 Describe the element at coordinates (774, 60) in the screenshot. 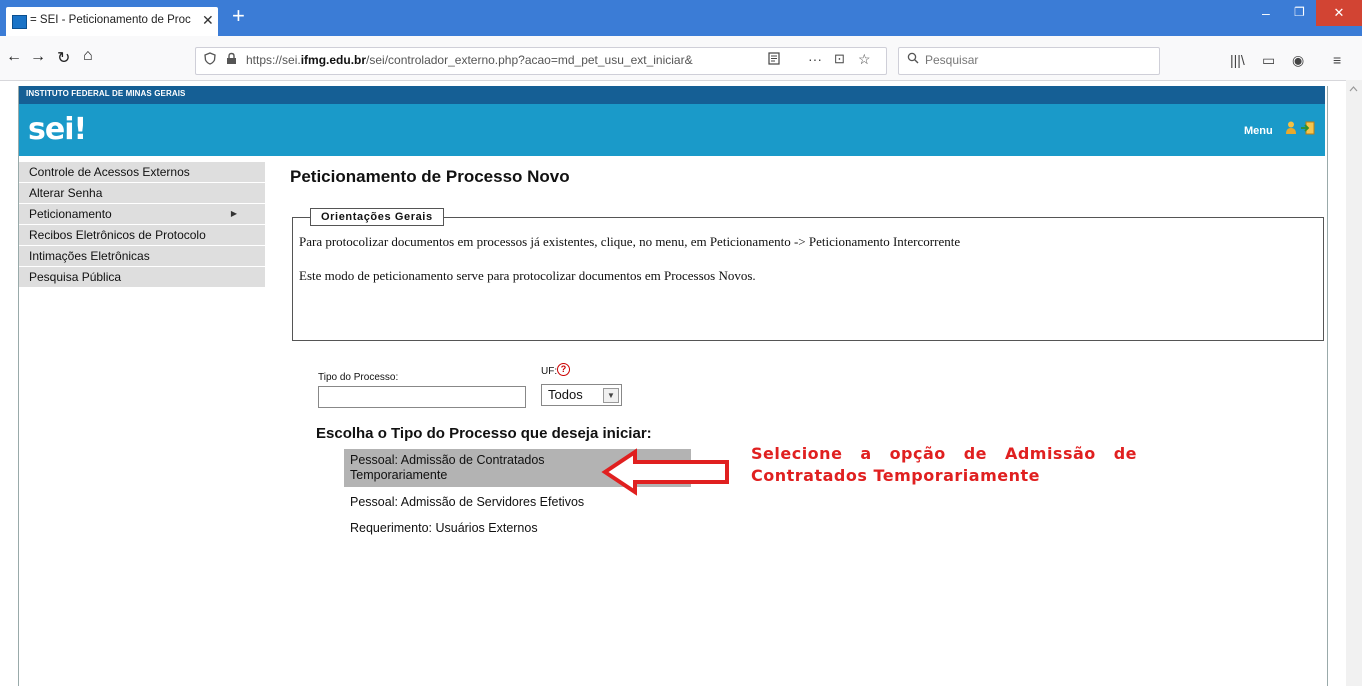

I see `reader-view-icon` at that location.